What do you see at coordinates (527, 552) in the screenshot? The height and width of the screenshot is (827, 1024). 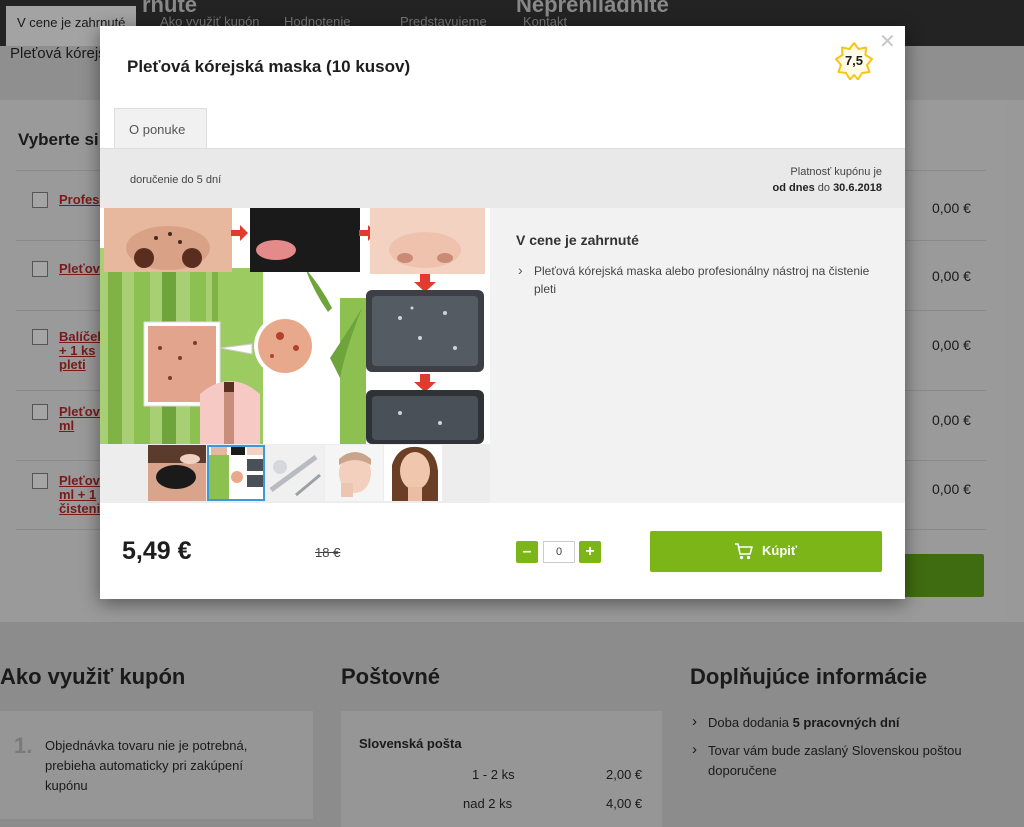 I see `quantity-decrease-button: –` at bounding box center [527, 552].